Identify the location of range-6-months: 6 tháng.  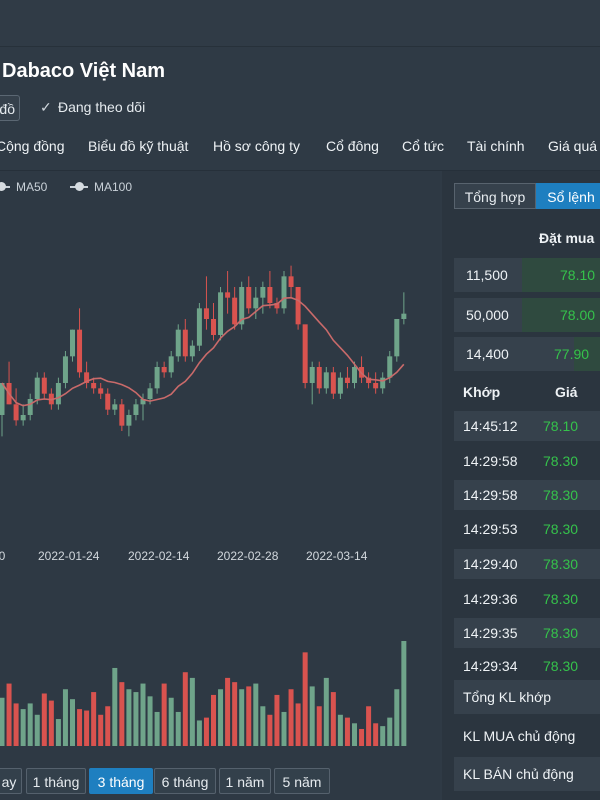
(185, 781).